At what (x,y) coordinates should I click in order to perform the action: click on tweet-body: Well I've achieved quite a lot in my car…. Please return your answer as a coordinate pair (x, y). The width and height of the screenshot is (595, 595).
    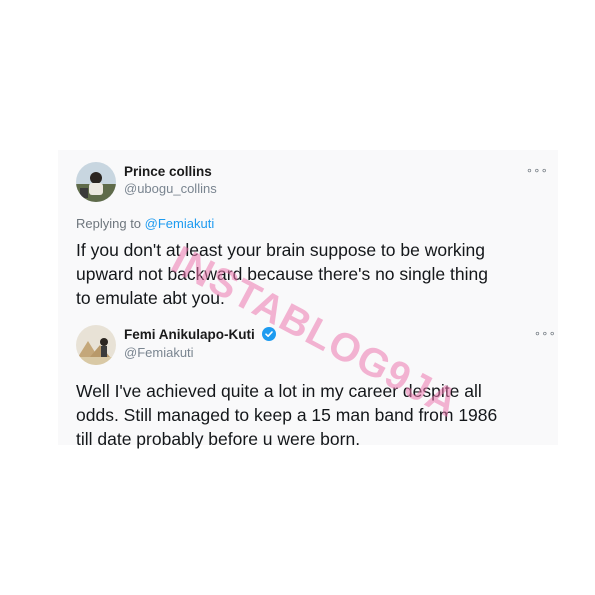
    Looking at the image, I should click on (311, 415).